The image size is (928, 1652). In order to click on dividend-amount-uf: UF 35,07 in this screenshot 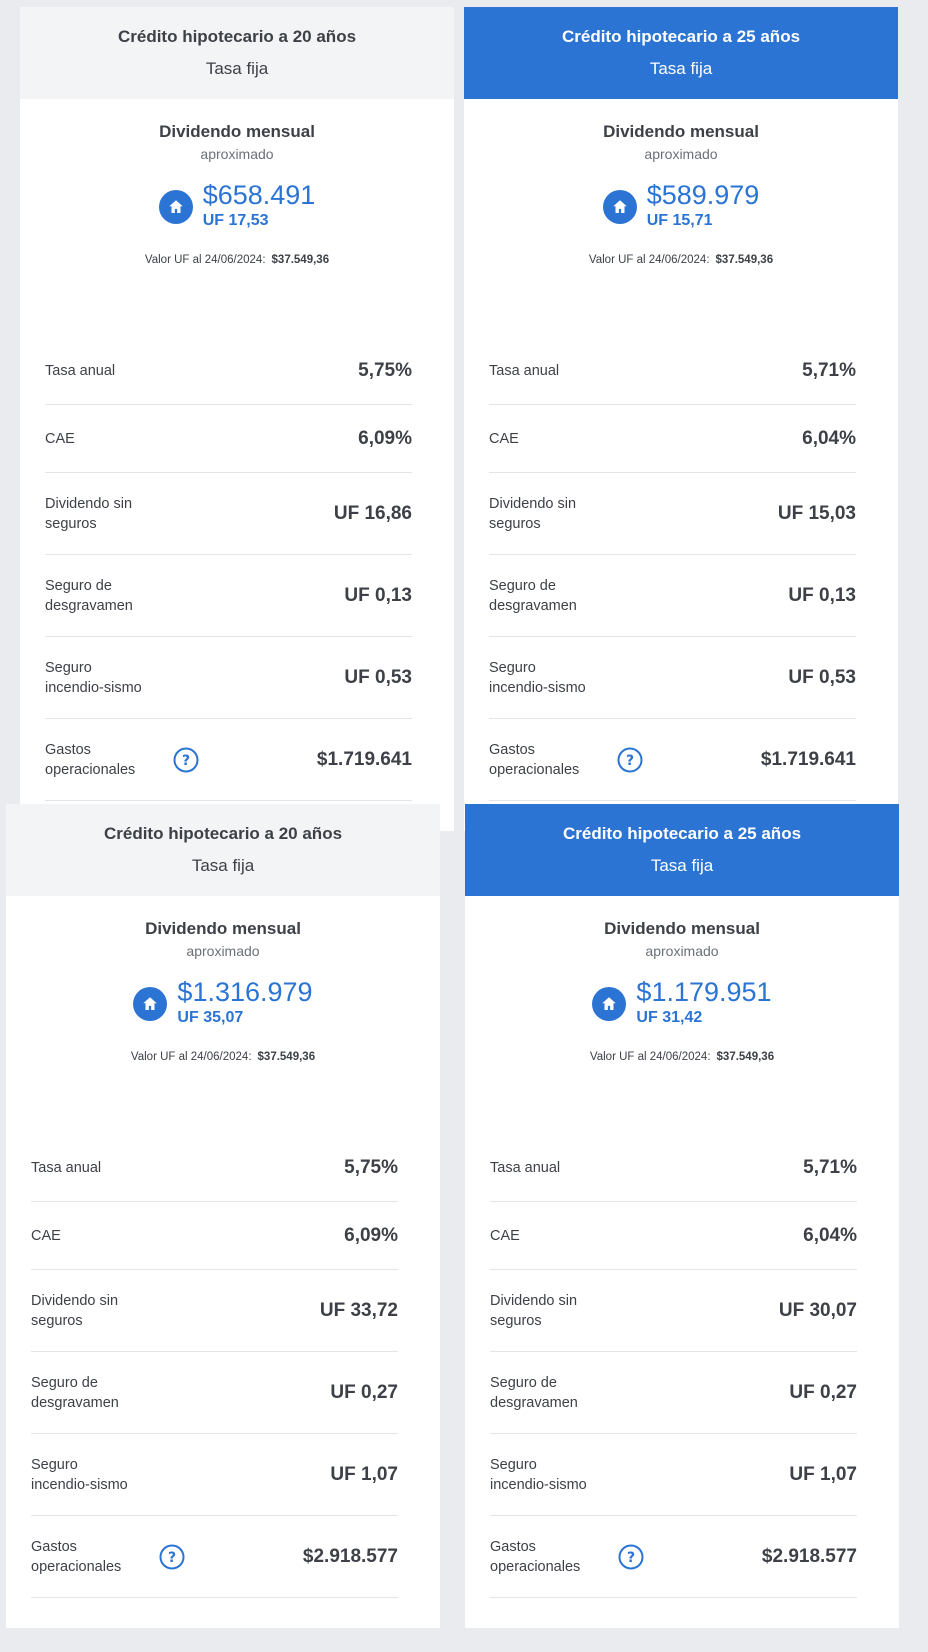, I will do `click(210, 1017)`.